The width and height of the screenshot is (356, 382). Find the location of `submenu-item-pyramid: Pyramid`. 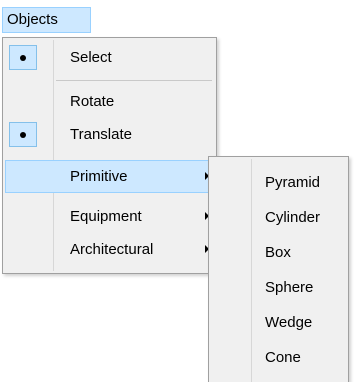

submenu-item-pyramid: Pyramid is located at coordinates (278, 183).